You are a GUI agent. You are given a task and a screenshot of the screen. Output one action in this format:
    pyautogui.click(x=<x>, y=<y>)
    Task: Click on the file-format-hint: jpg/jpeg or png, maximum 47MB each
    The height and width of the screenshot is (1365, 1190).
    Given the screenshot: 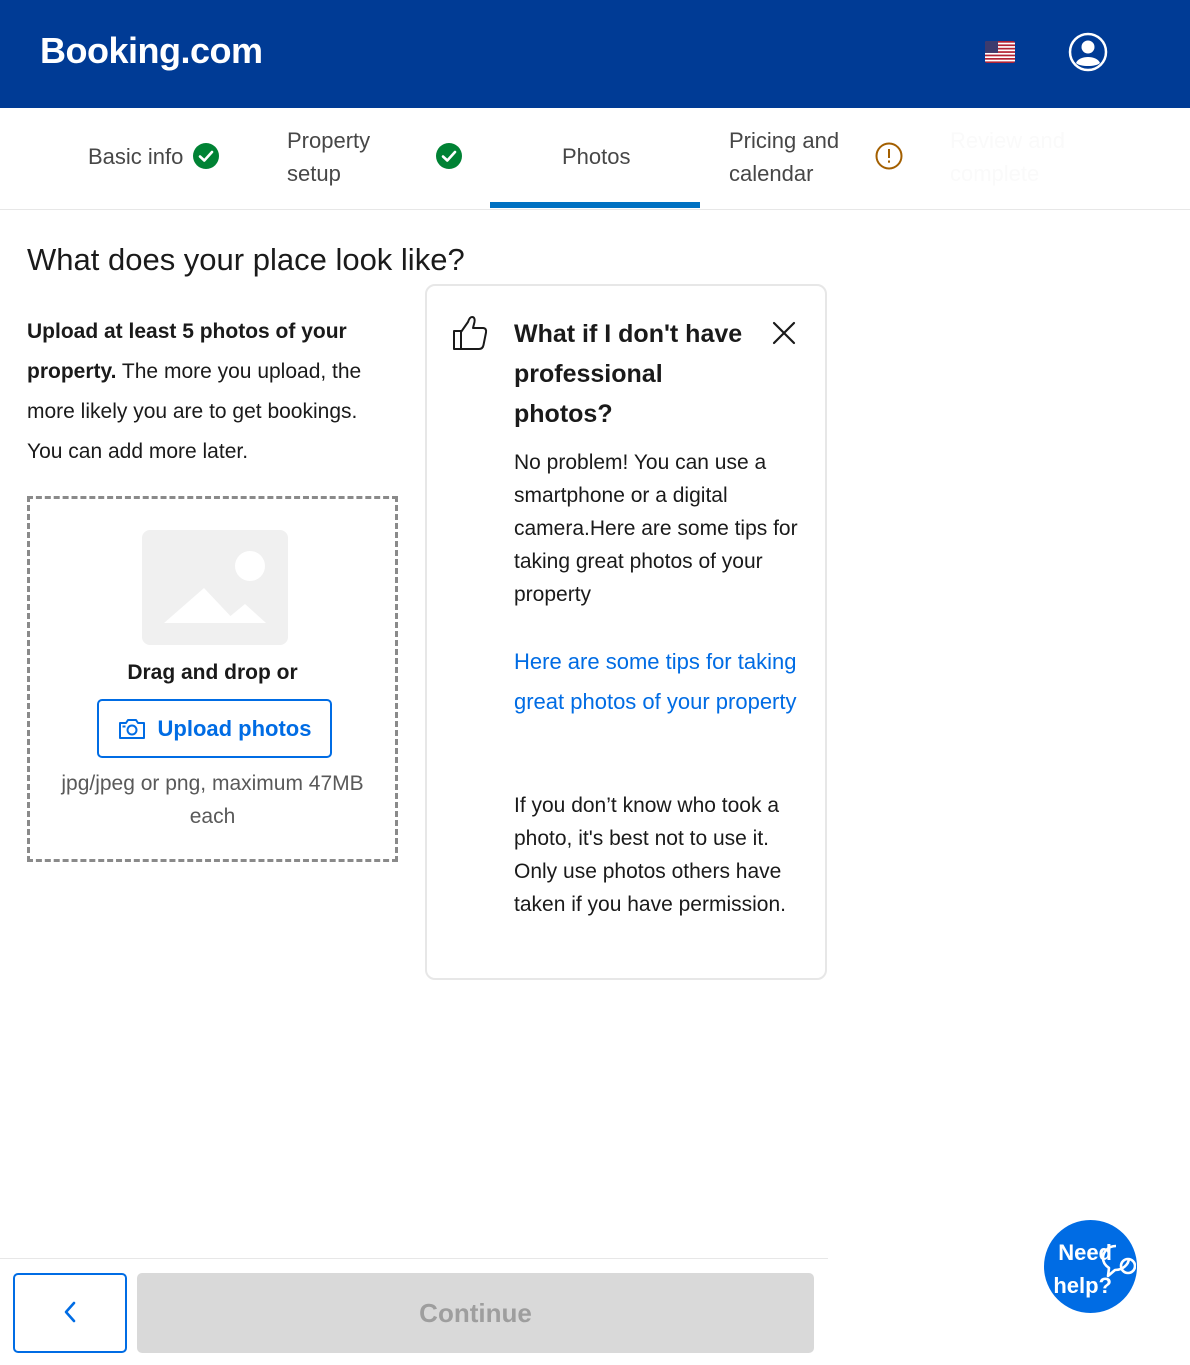 What is the action you would take?
    pyautogui.click(x=212, y=800)
    